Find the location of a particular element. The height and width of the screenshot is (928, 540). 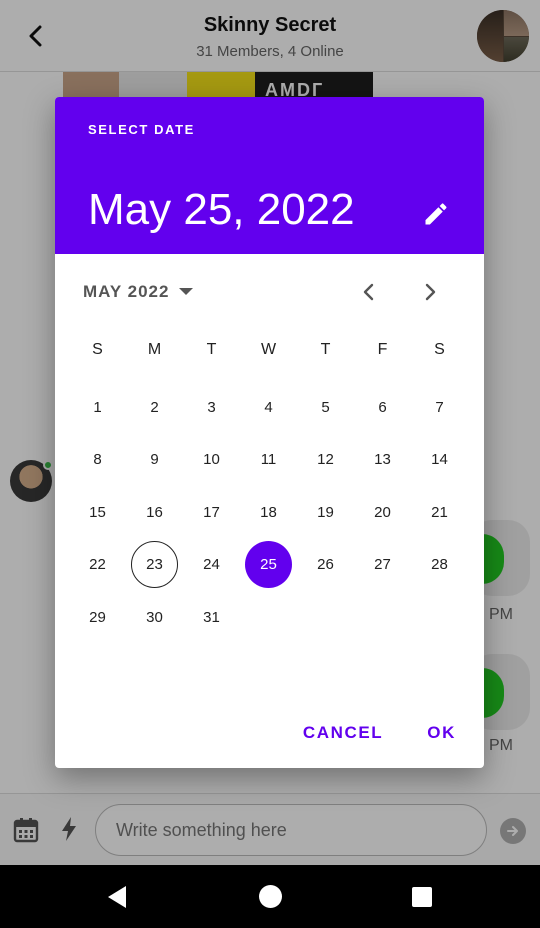

calendar-day: 19 is located at coordinates (325, 512).